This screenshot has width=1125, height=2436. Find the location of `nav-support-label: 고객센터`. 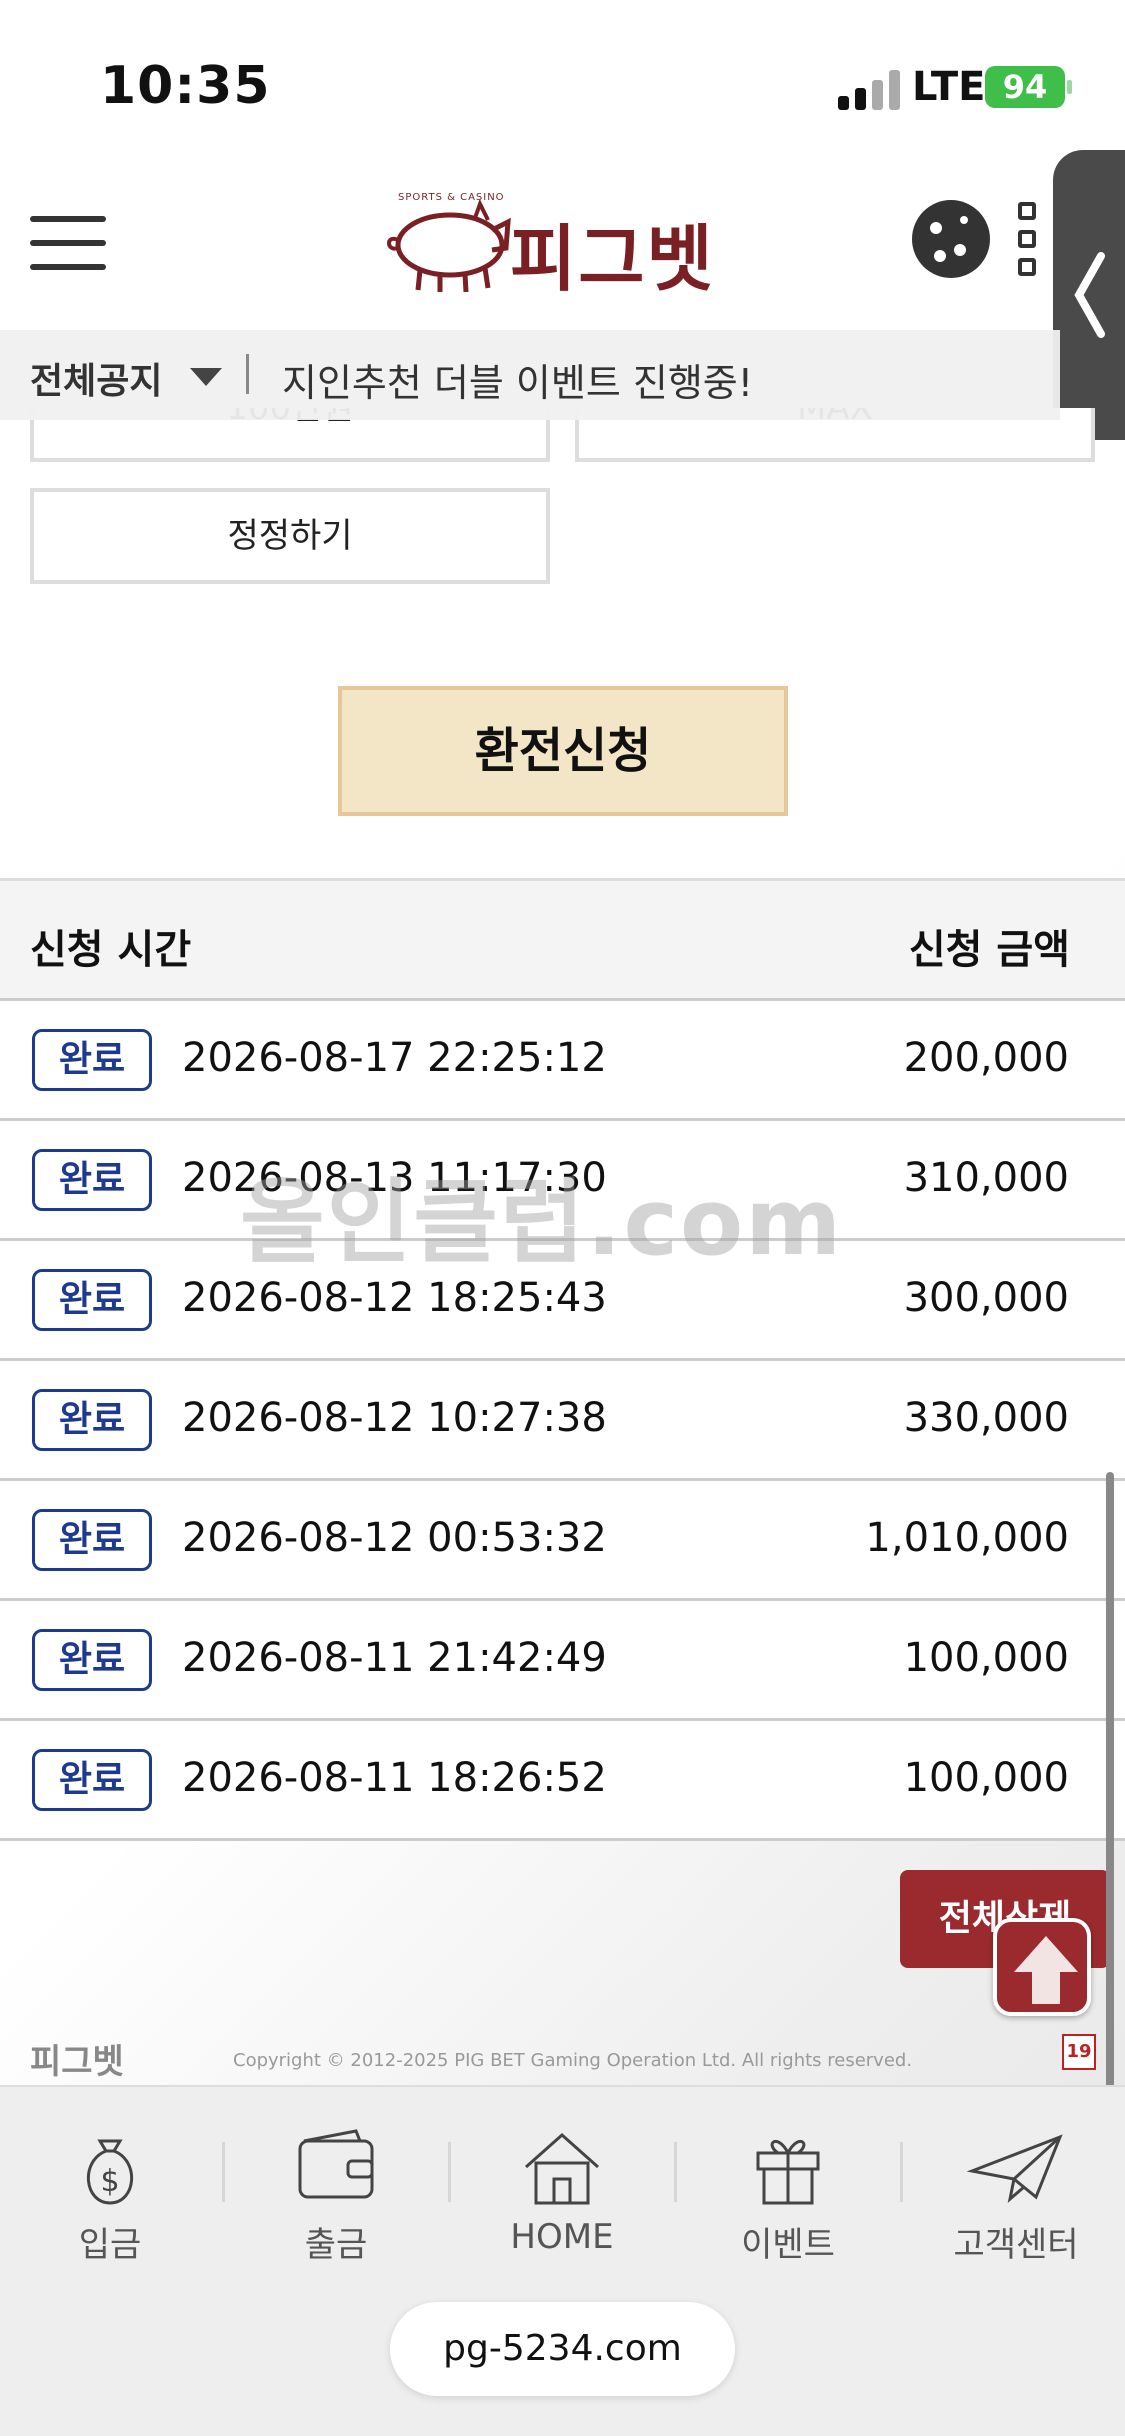

nav-support-label: 고객센터 is located at coordinates (1016, 2245).